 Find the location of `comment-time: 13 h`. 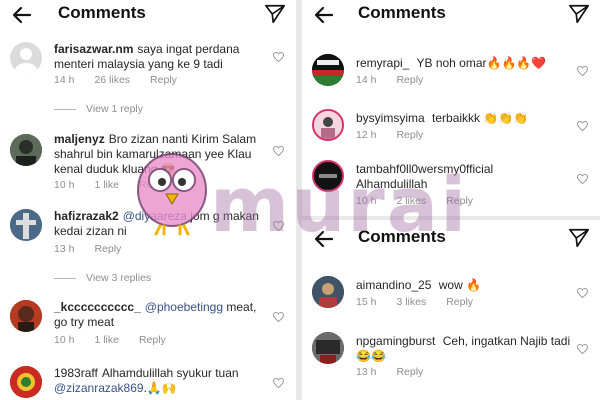

comment-time: 13 h is located at coordinates (366, 372).